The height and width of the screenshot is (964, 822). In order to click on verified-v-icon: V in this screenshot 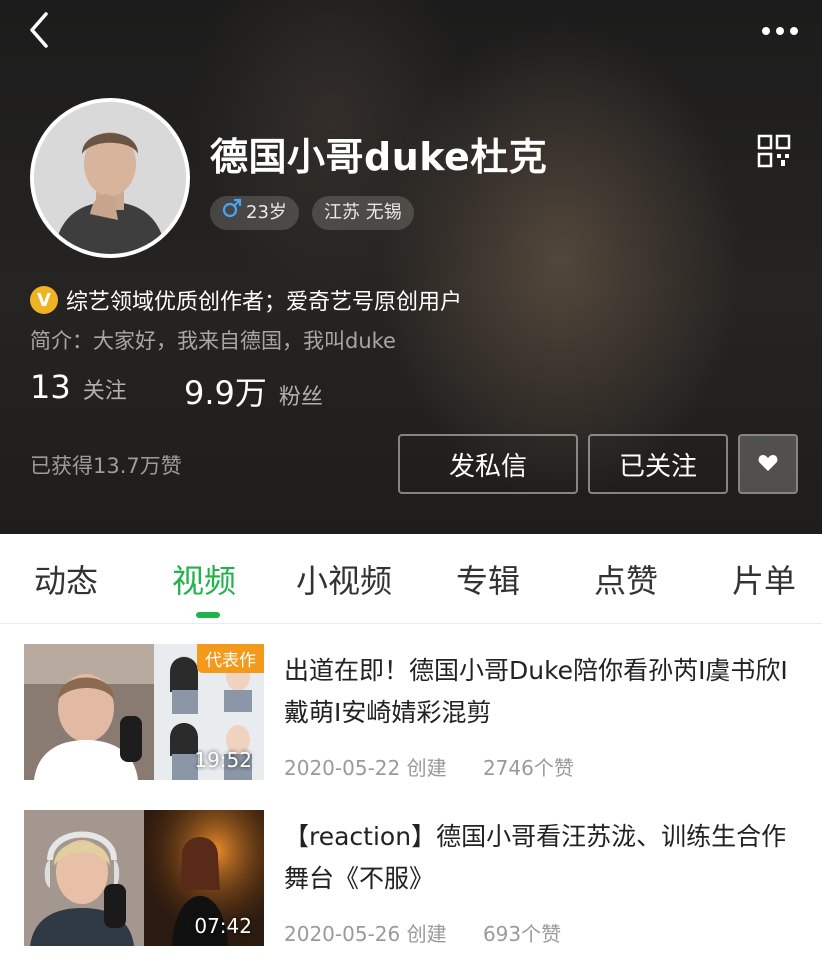, I will do `click(44, 300)`.